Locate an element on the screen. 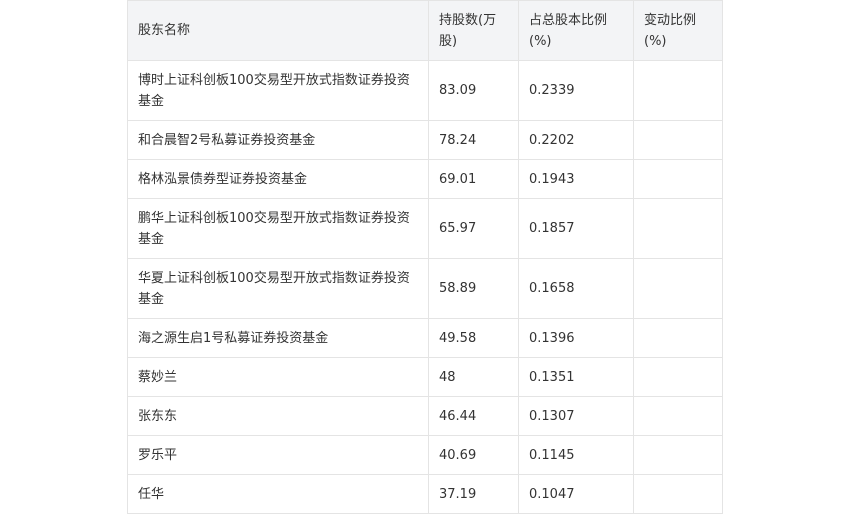 This screenshot has height=518, width=850. cell-ratio: 0.2202 is located at coordinates (576, 140).